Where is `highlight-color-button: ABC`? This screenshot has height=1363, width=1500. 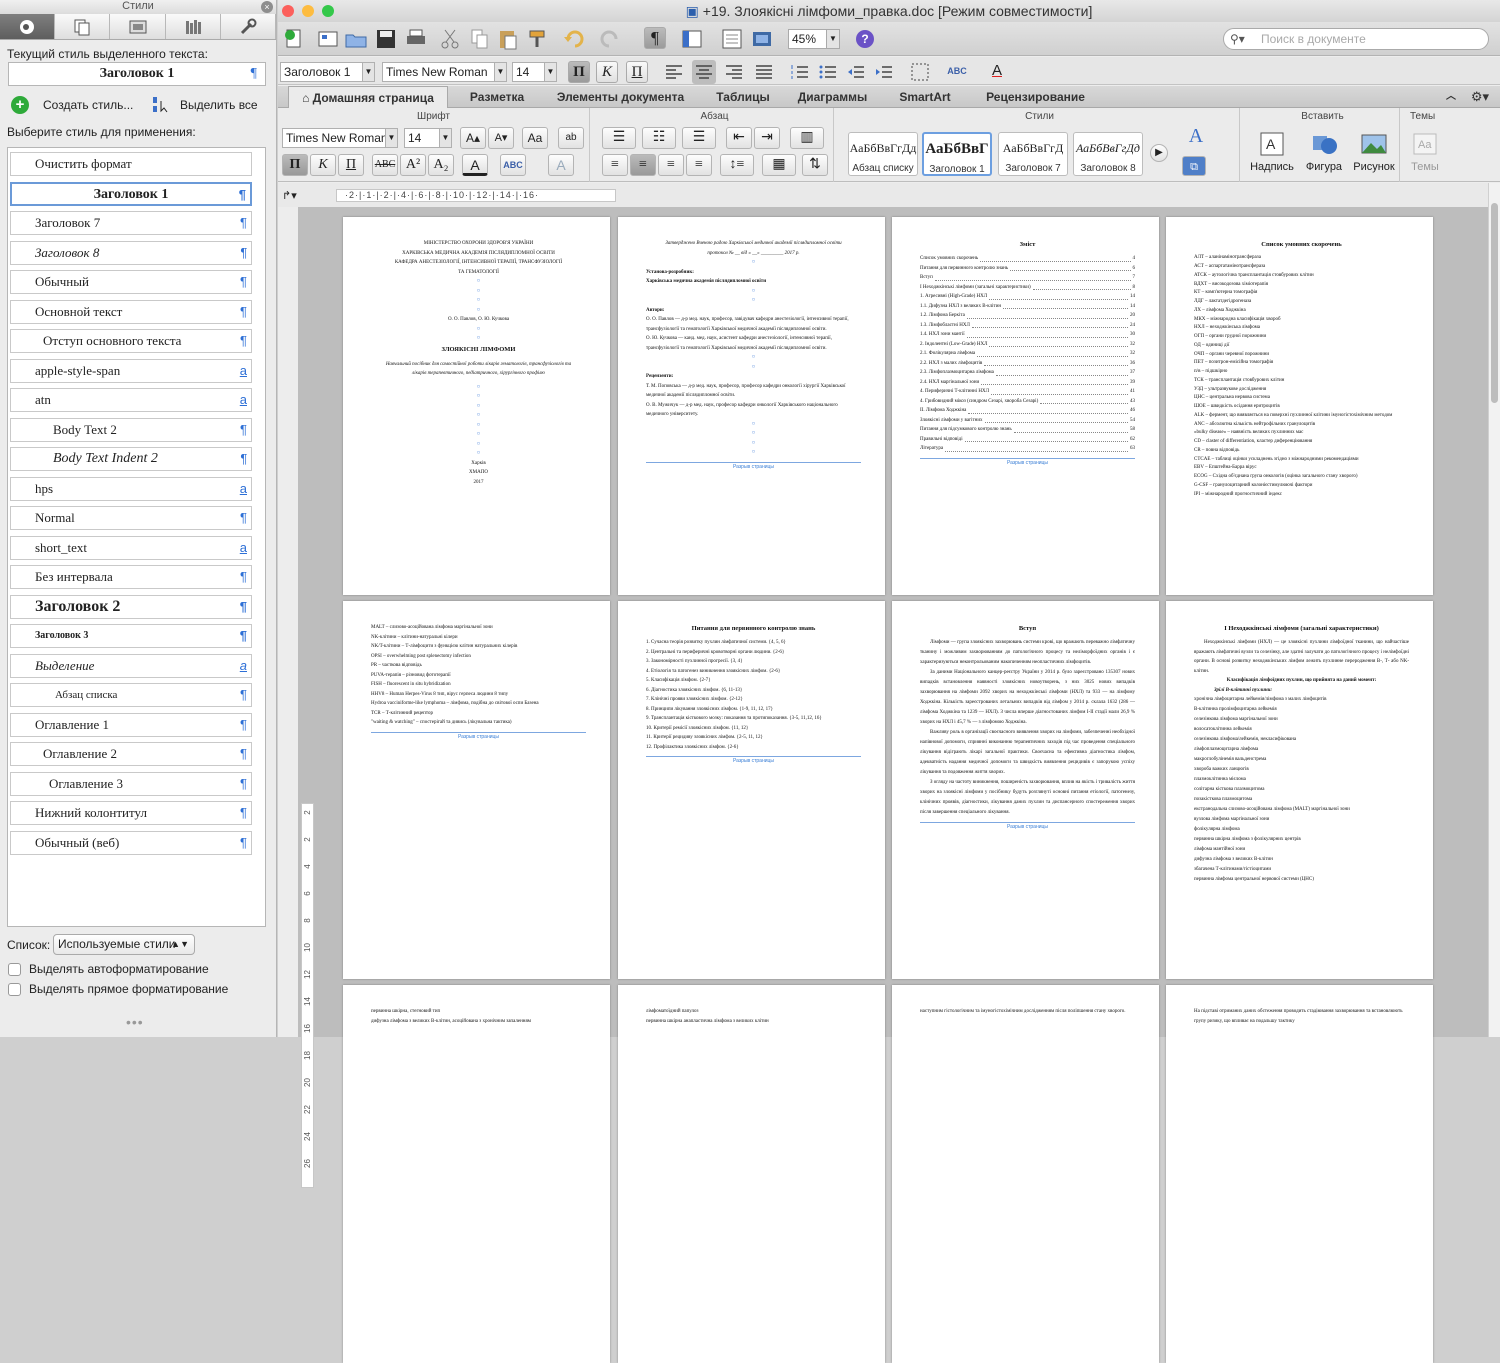 highlight-color-button: ABC is located at coordinates (513, 165).